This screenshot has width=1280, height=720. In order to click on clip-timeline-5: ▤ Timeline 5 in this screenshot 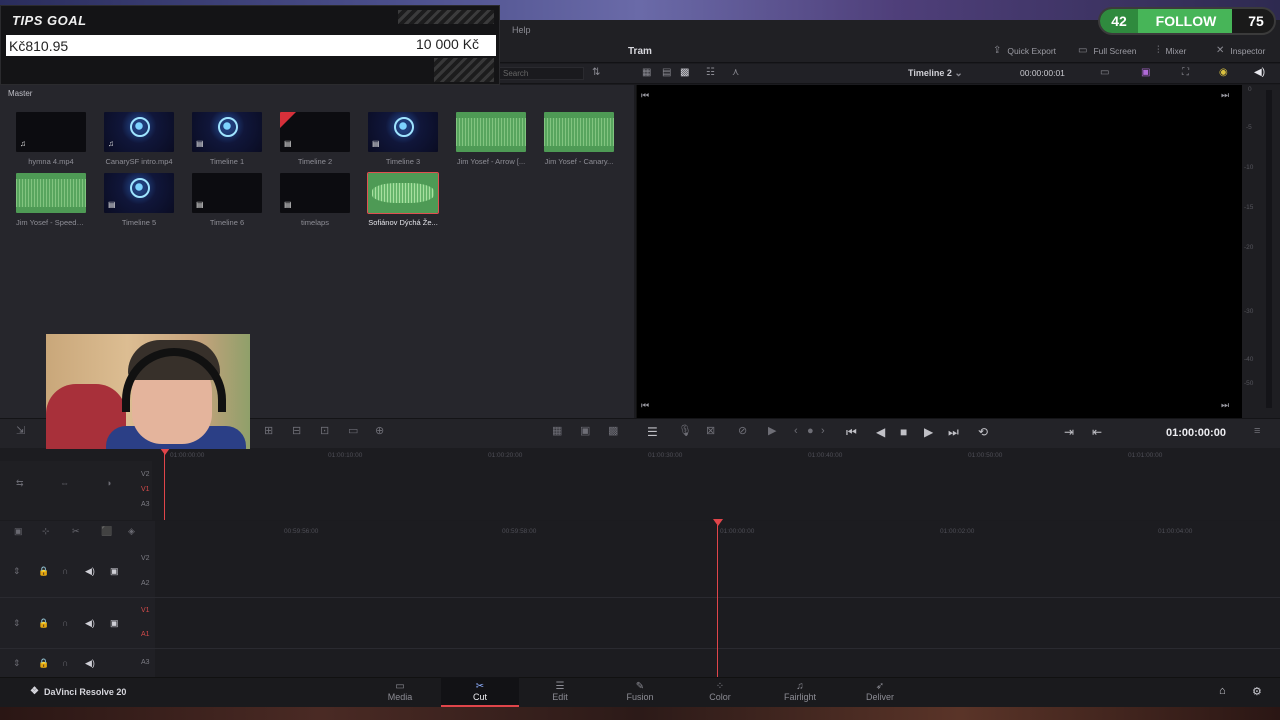, I will do `click(140, 200)`.